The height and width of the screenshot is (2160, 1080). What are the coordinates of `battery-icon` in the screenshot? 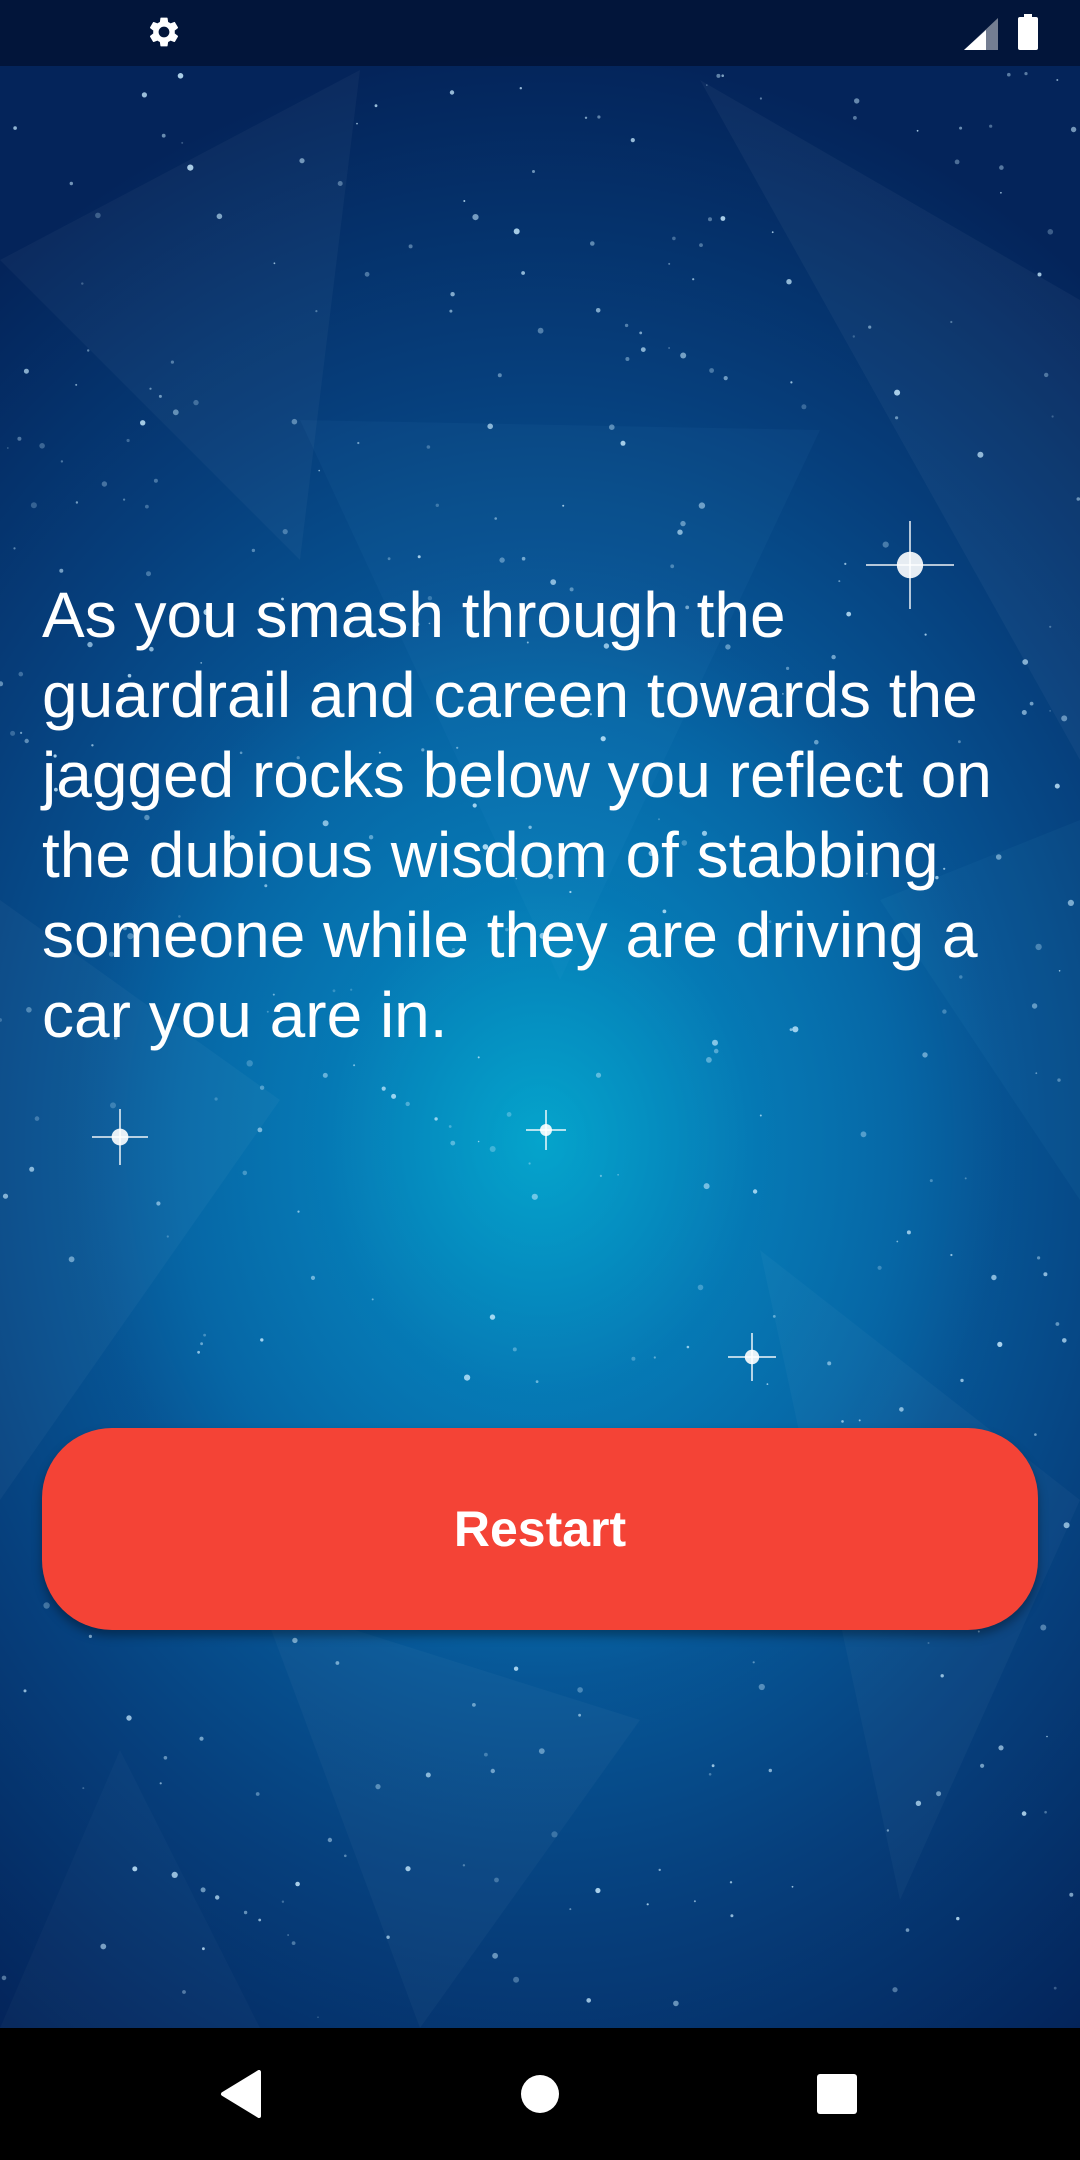 It's located at (1028, 32).